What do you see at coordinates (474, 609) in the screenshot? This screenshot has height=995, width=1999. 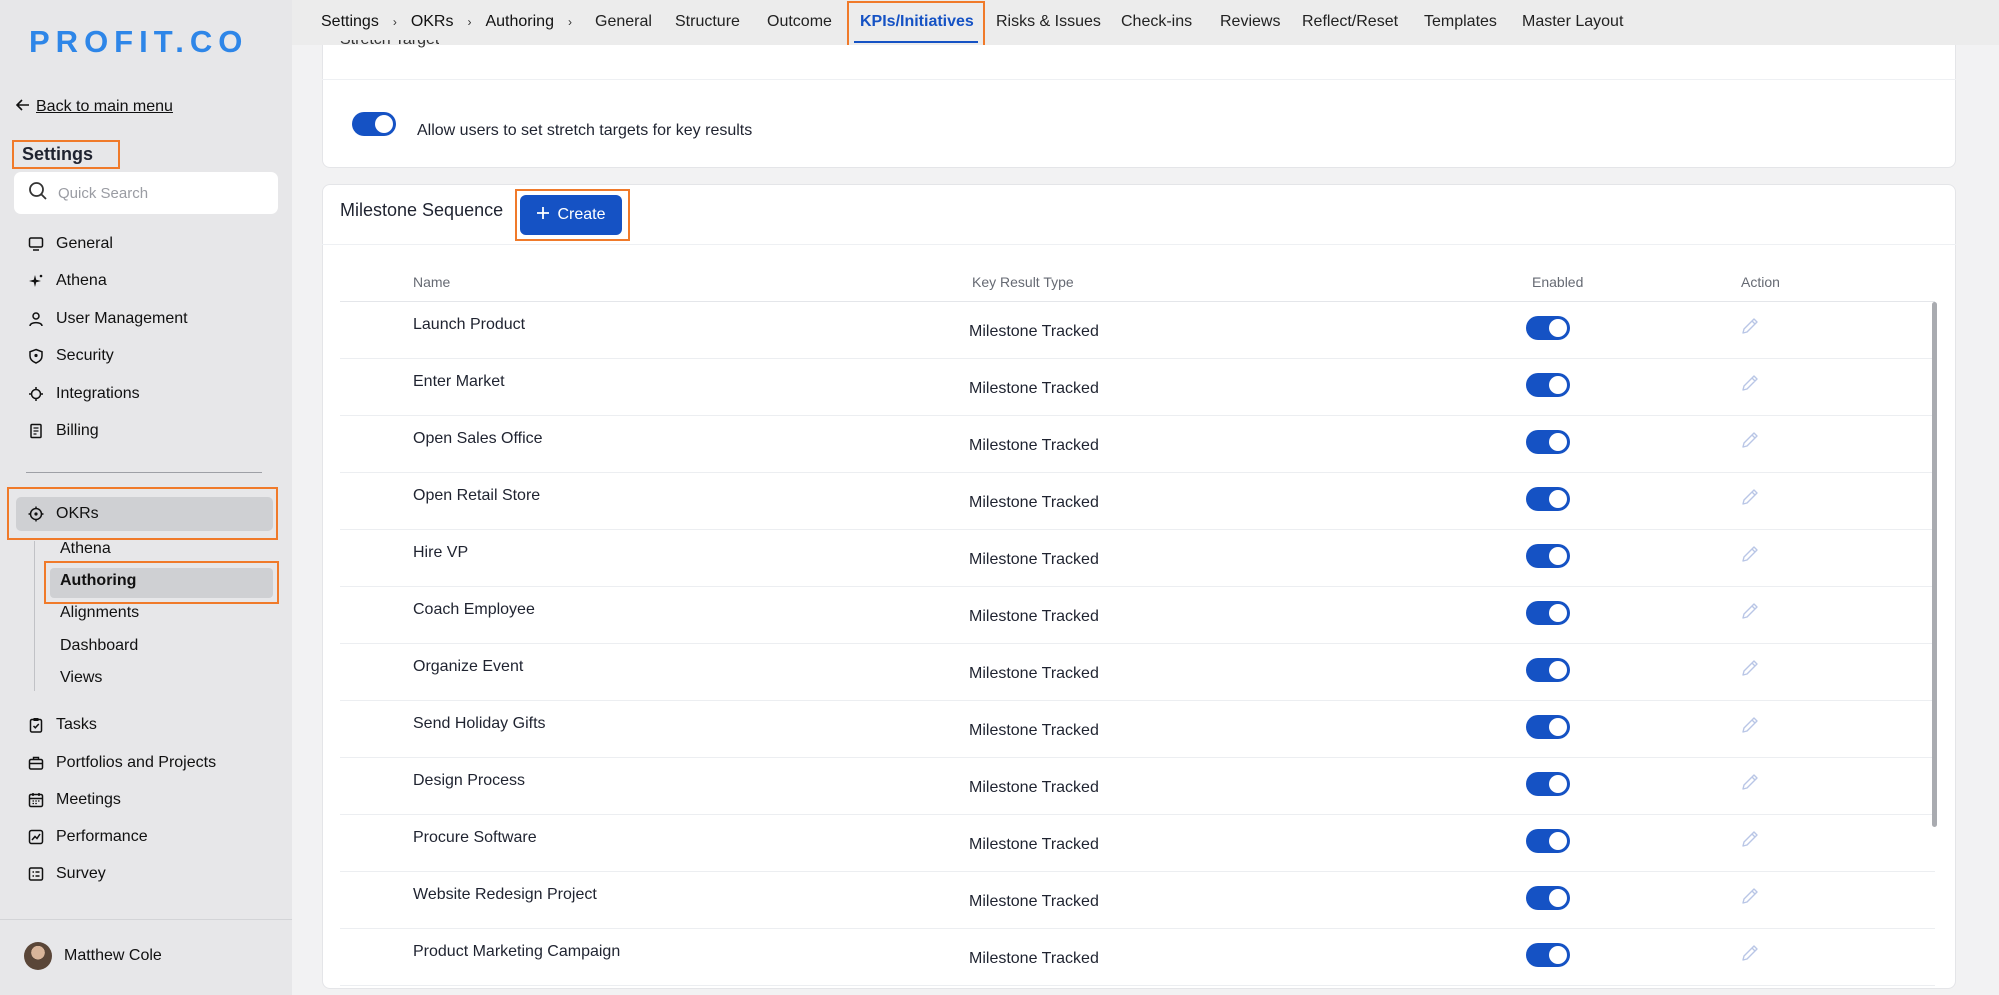 I see `milestone-name: Coach Employee` at bounding box center [474, 609].